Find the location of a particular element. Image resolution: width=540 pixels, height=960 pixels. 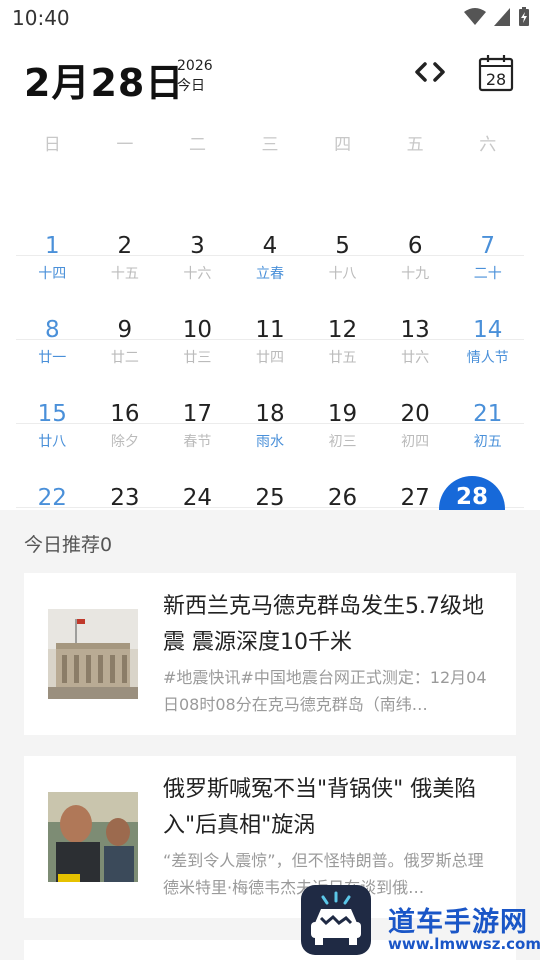

battery-icon is located at coordinates (524, 16).